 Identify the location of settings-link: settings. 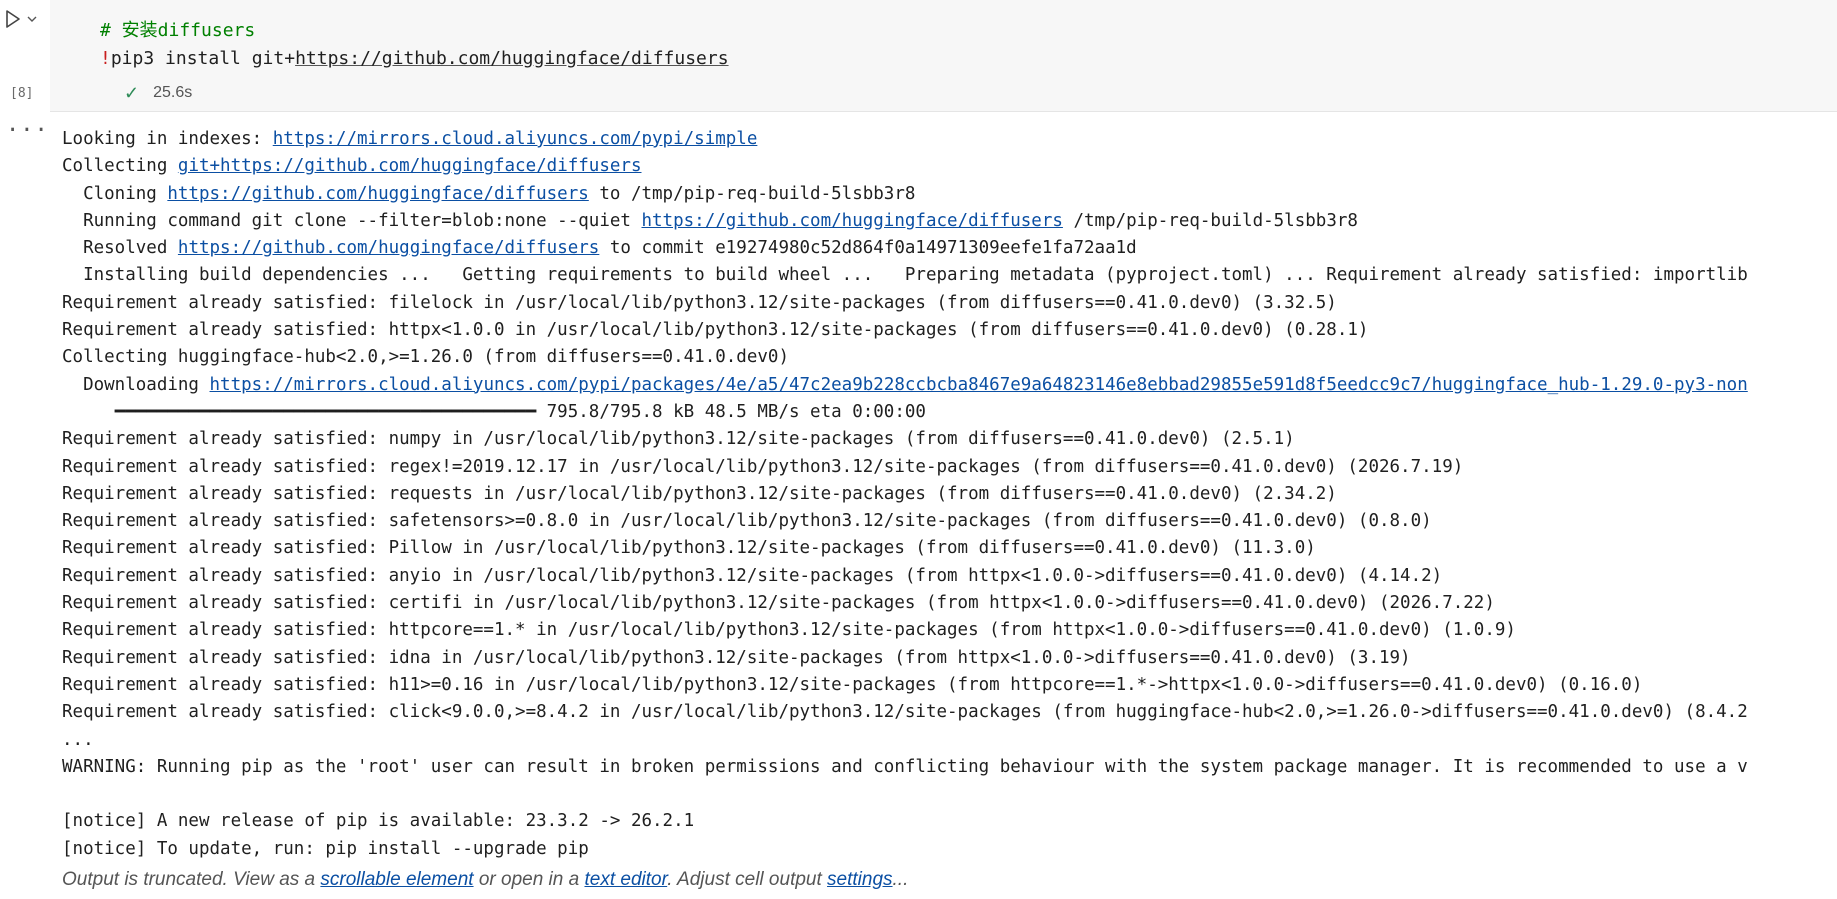
(859, 879).